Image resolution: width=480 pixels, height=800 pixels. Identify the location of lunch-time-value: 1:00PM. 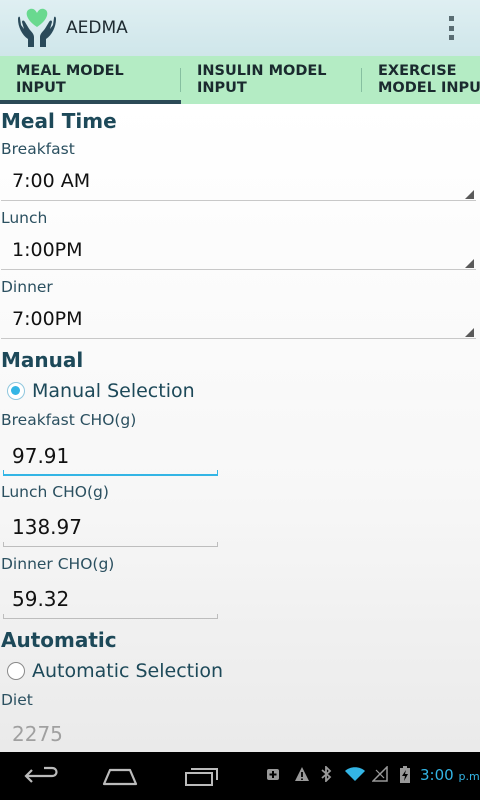
(47, 250).